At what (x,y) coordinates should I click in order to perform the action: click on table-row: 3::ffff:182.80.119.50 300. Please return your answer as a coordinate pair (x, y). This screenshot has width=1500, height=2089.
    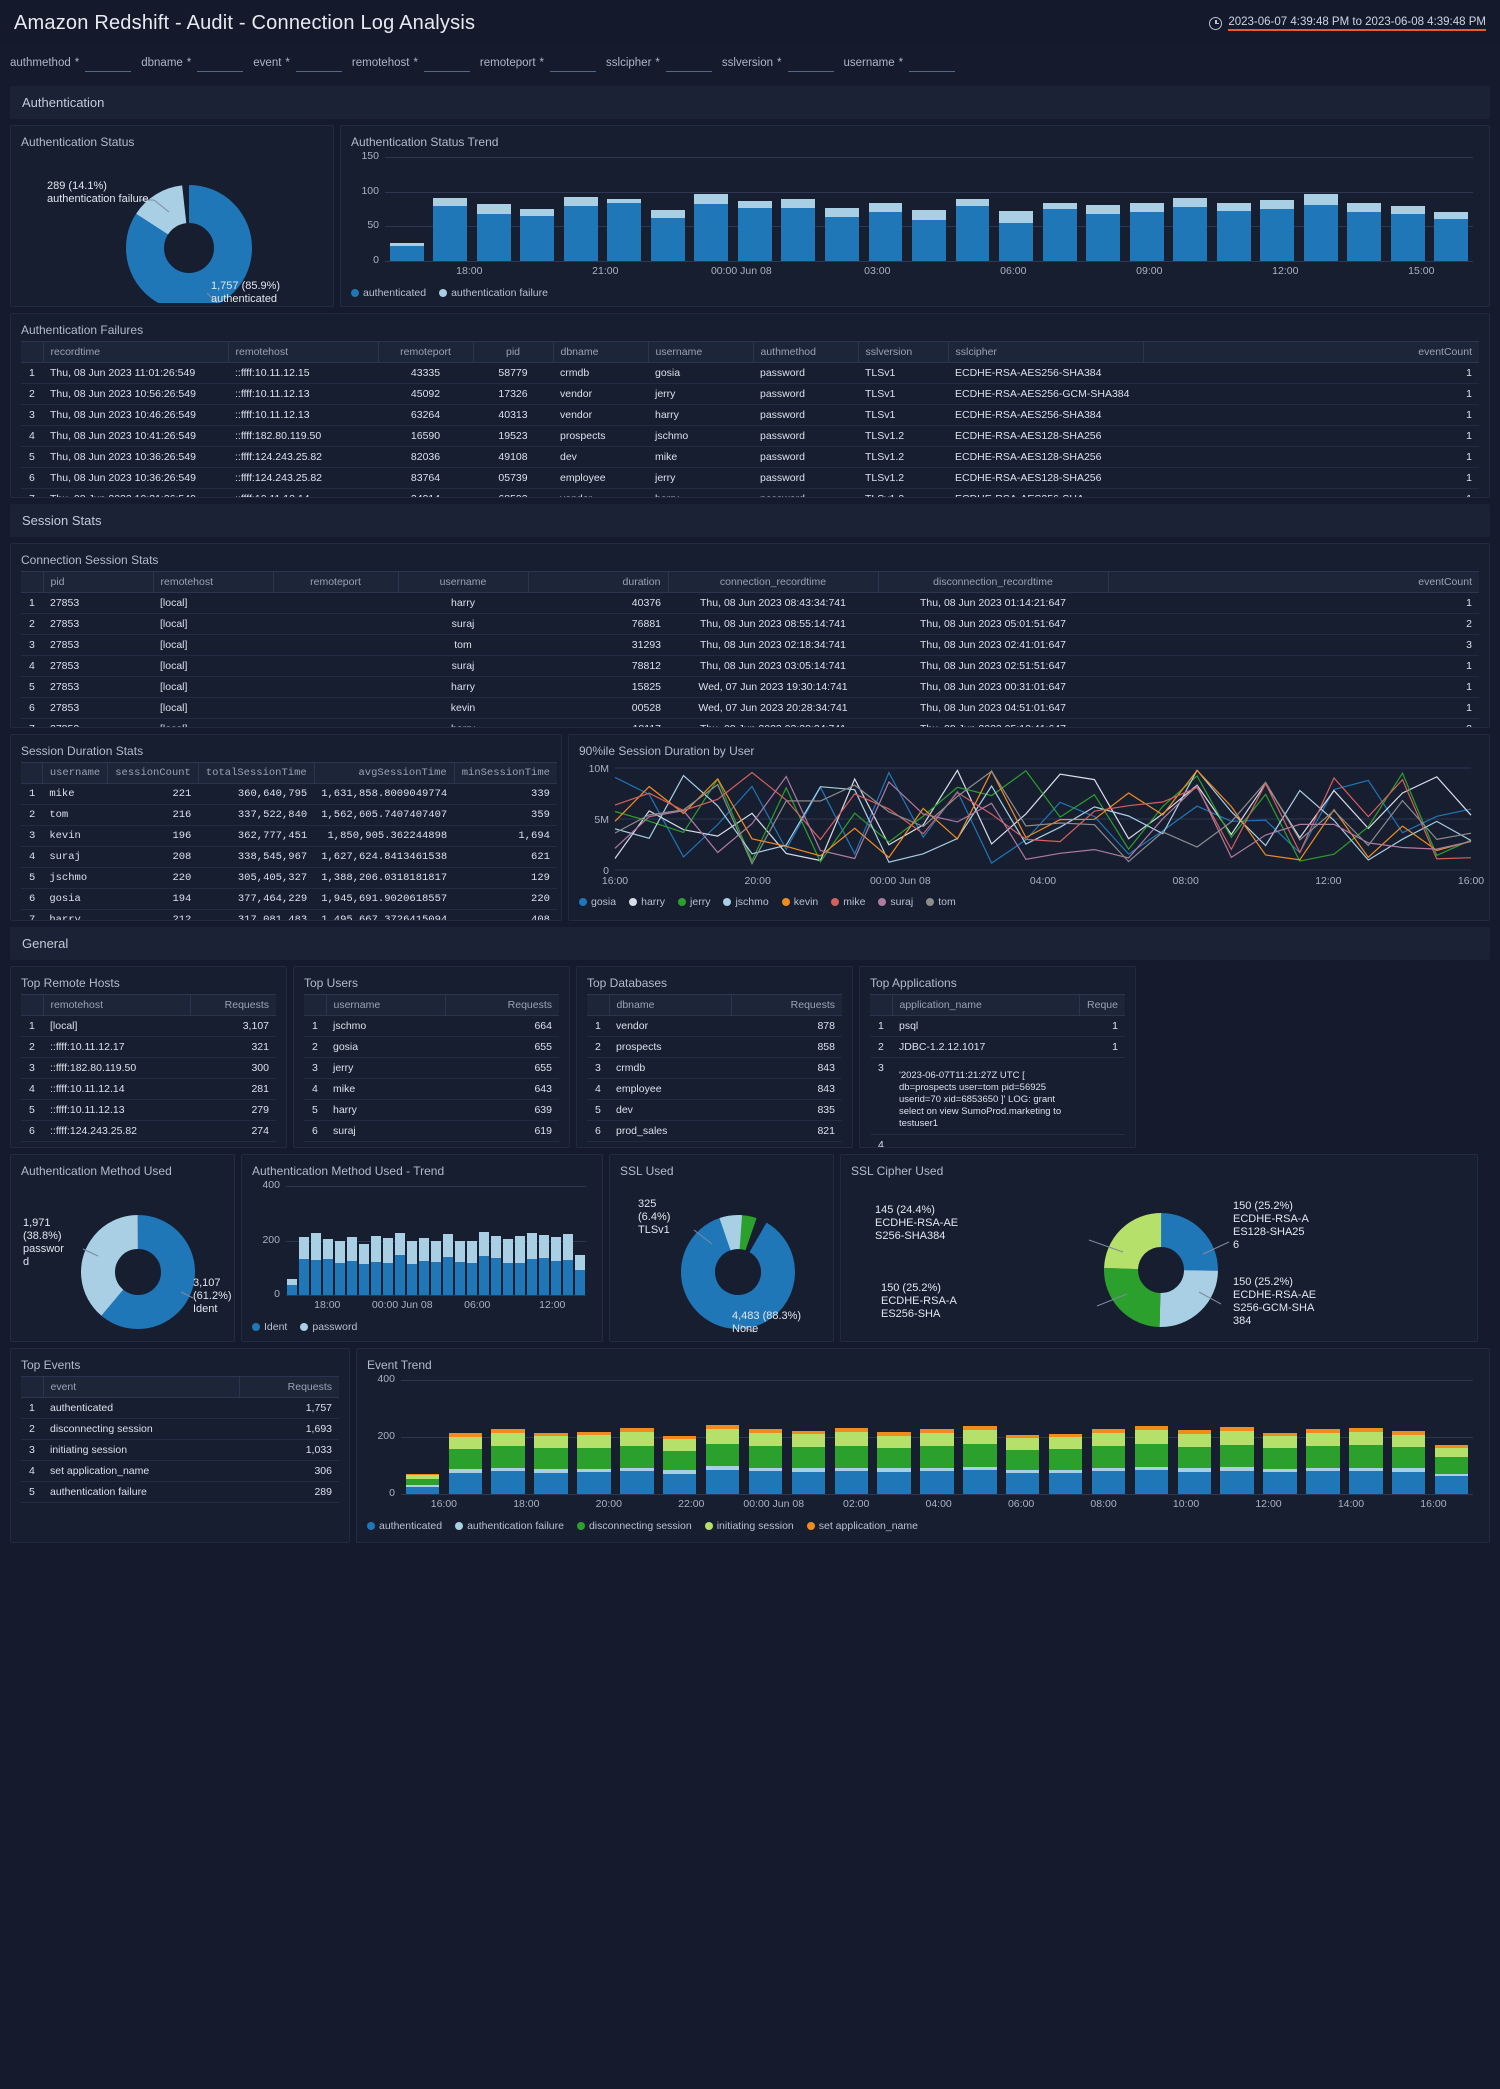
    Looking at the image, I should click on (148, 1068).